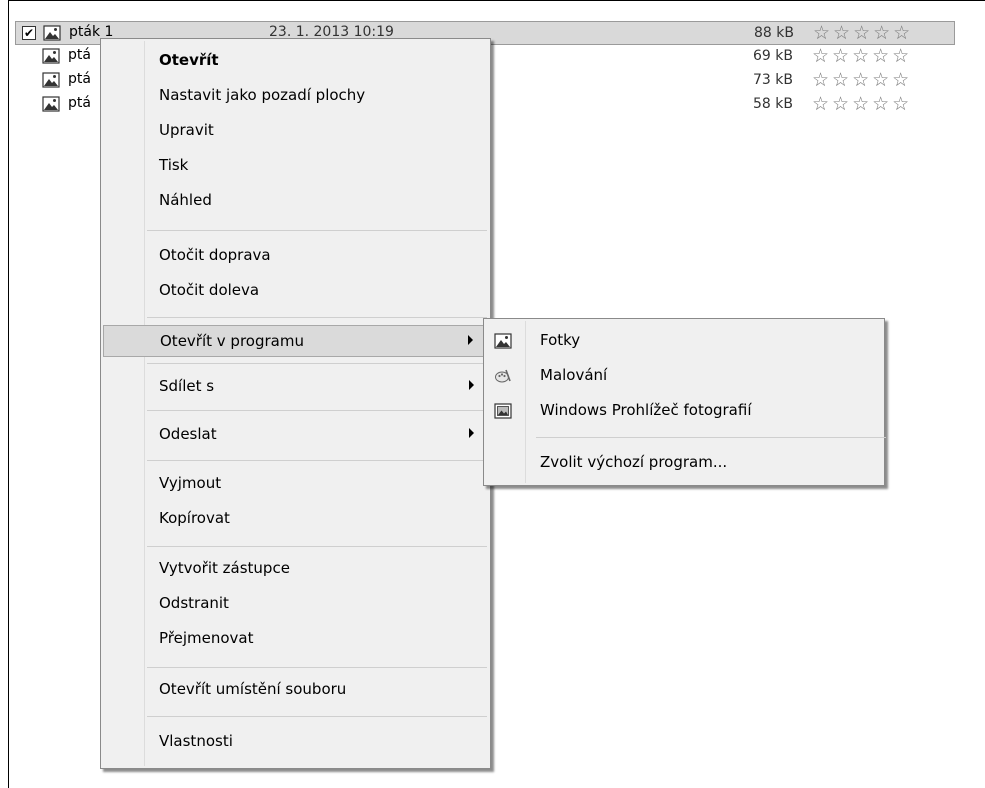  Describe the element at coordinates (186, 130) in the screenshot. I see `menu-item-label: Upravit` at that location.